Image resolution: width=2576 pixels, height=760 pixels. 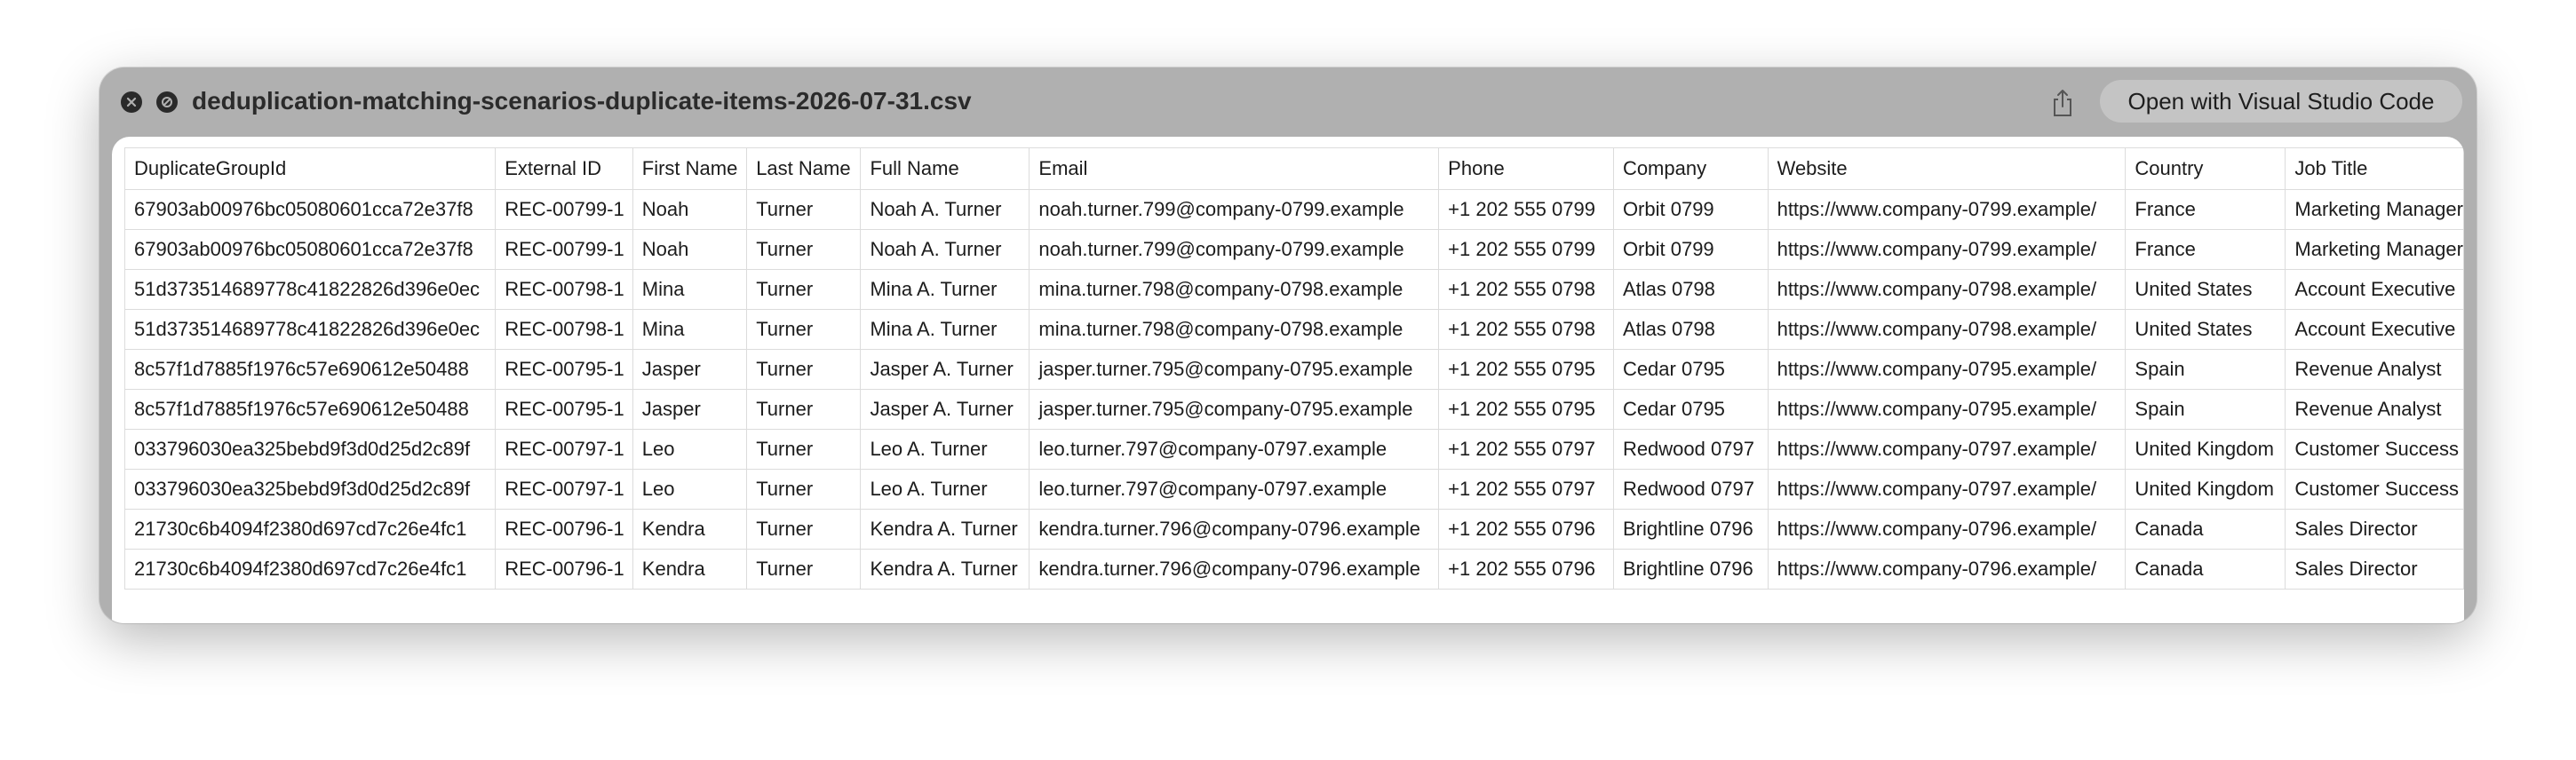 What do you see at coordinates (1690, 168) in the screenshot?
I see `column-header: Company` at bounding box center [1690, 168].